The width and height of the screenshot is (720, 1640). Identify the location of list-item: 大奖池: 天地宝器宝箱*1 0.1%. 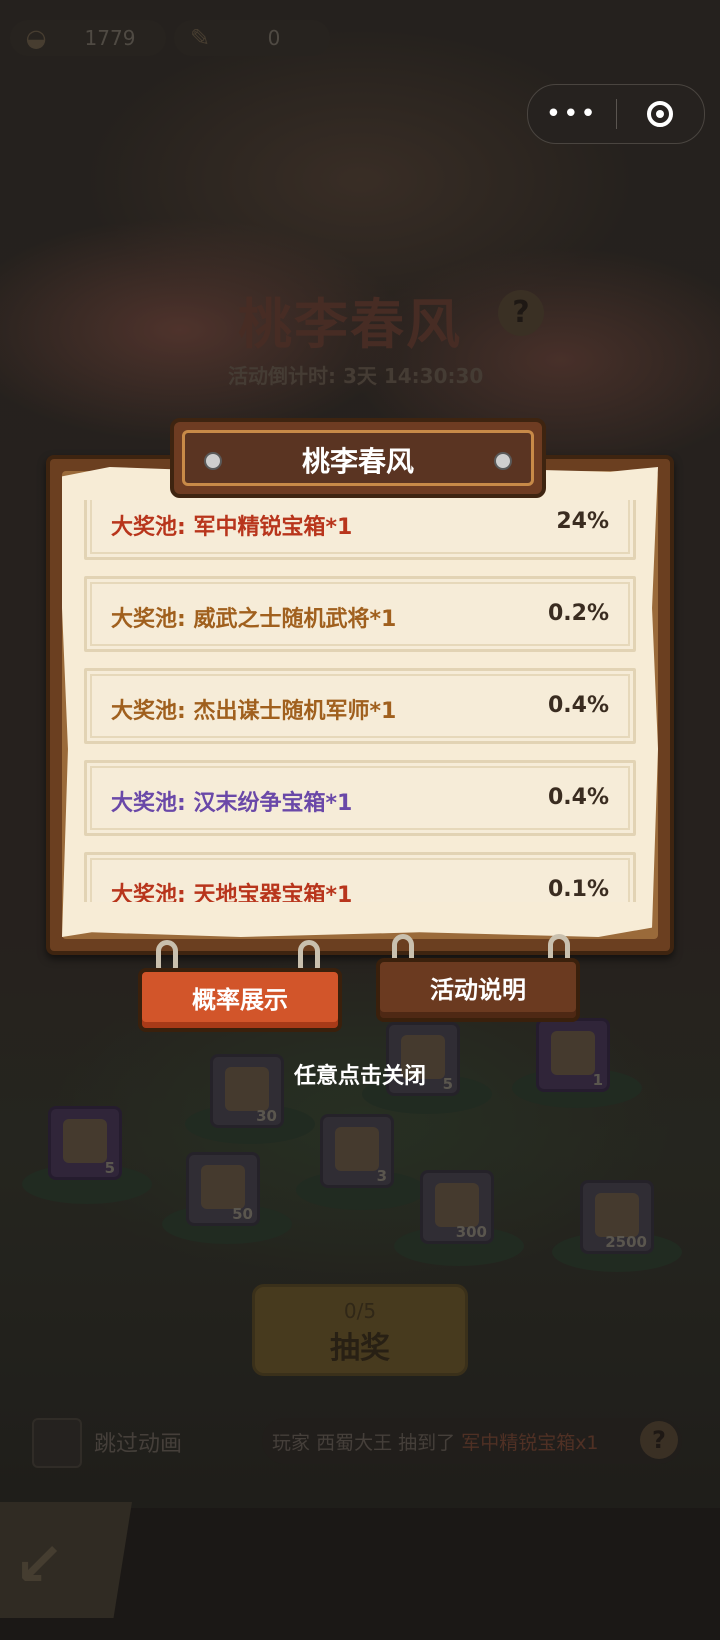
(360, 877).